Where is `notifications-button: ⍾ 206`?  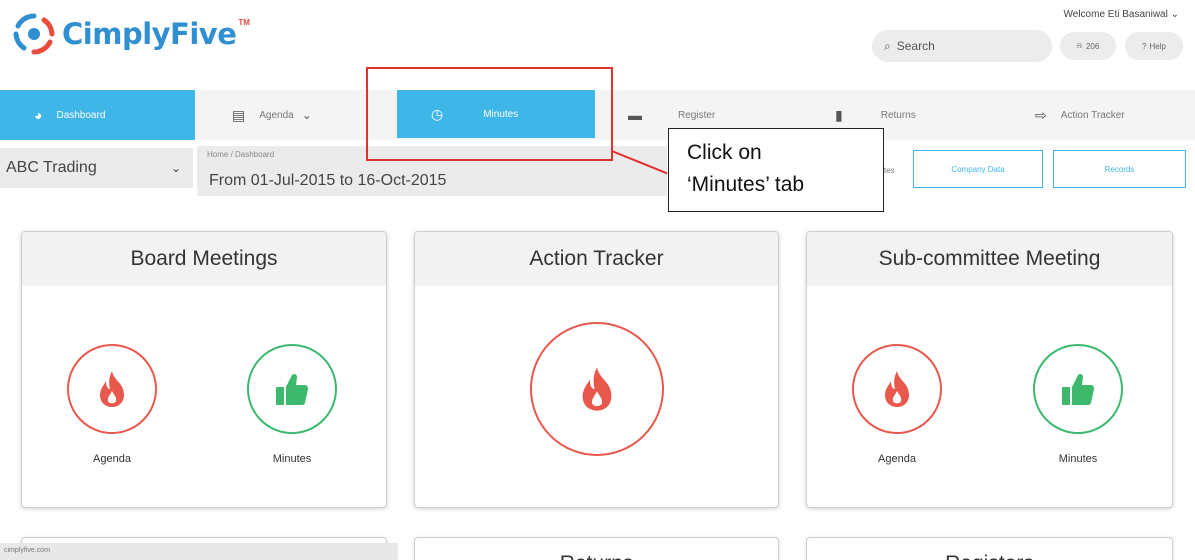
notifications-button: ⍾ 206 is located at coordinates (1088, 46).